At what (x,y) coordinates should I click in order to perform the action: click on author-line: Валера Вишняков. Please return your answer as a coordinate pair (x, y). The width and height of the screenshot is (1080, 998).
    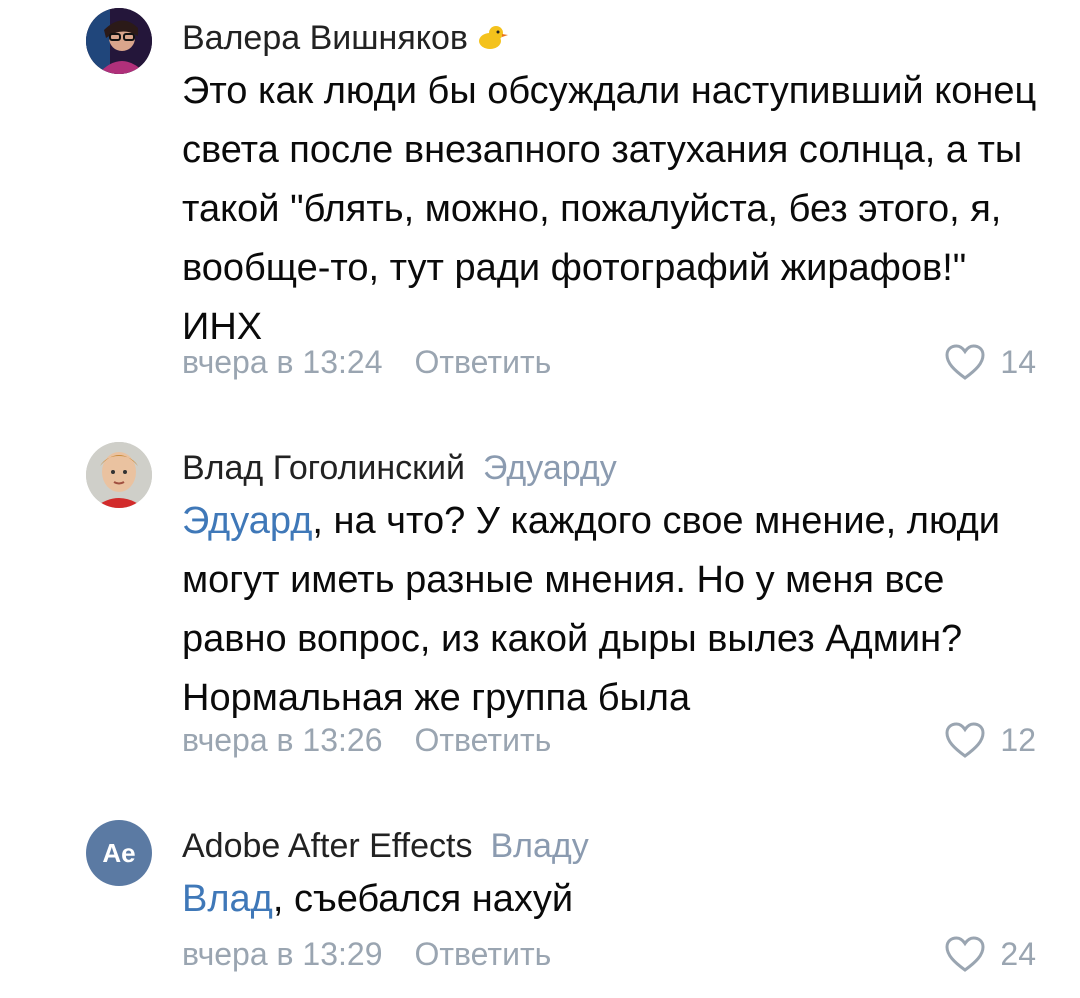
    Looking at the image, I should click on (345, 39).